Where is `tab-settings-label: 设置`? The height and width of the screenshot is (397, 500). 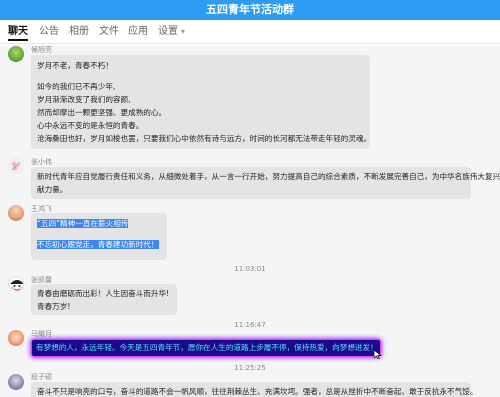 tab-settings-label: 设置 is located at coordinates (168, 31).